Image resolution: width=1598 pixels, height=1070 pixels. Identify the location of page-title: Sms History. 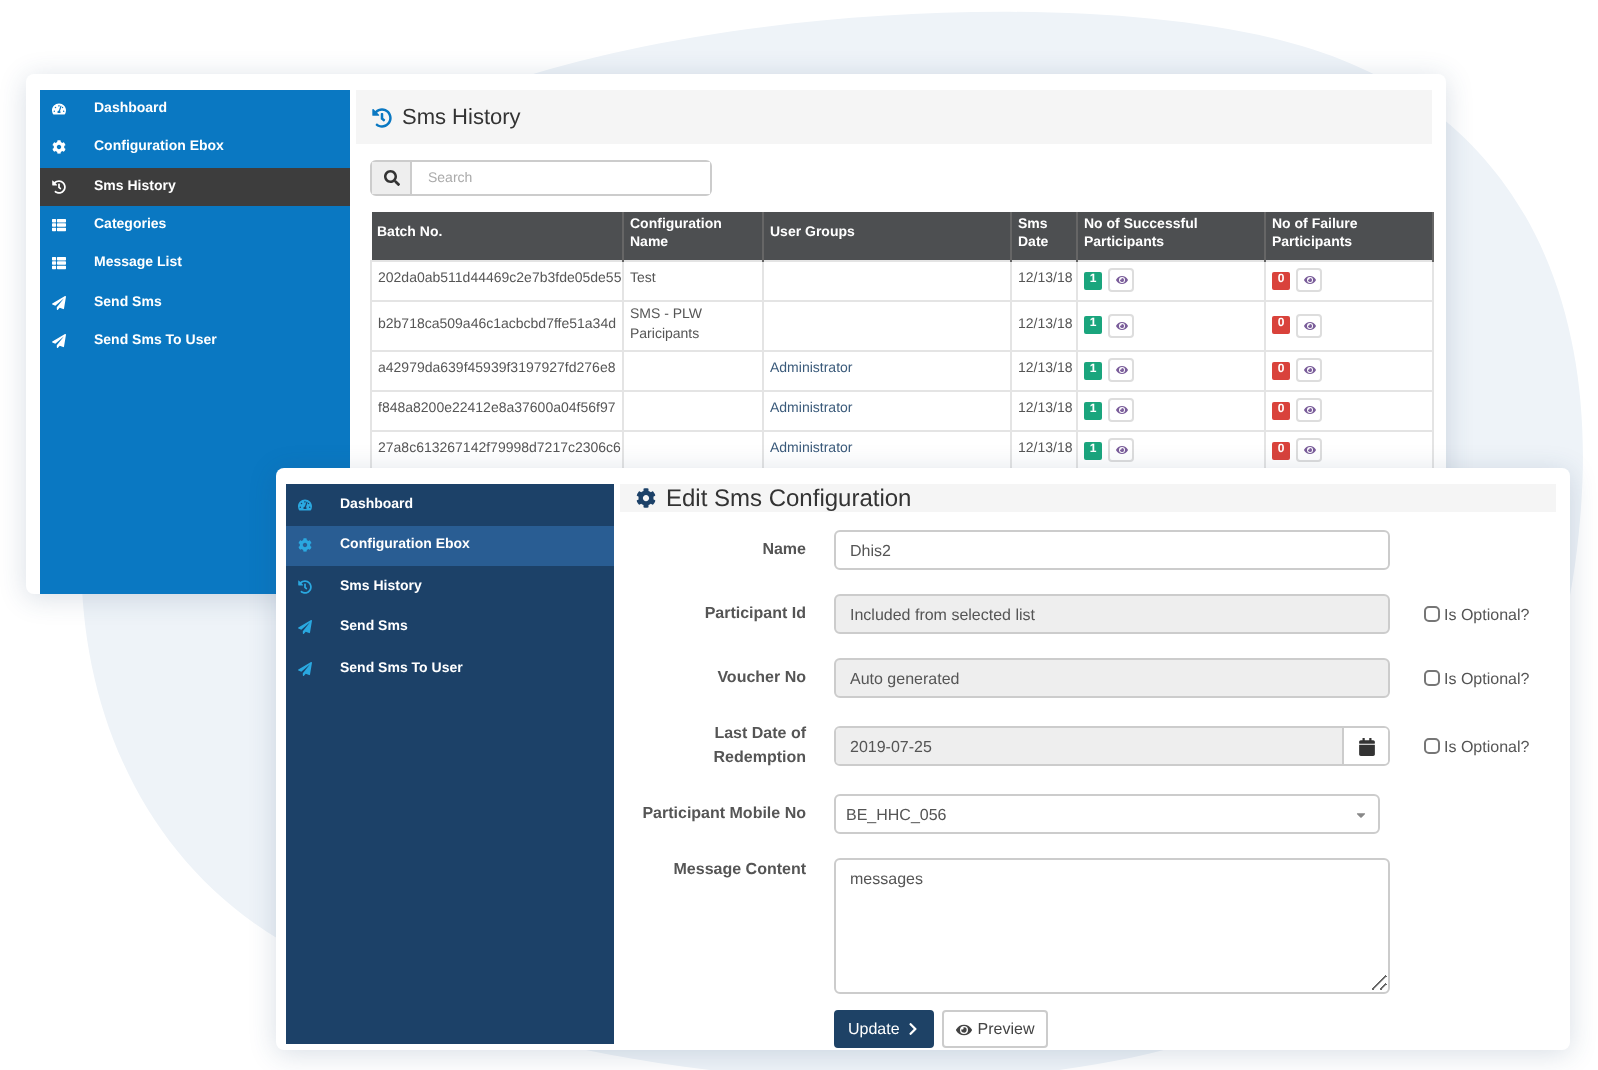
(461, 117).